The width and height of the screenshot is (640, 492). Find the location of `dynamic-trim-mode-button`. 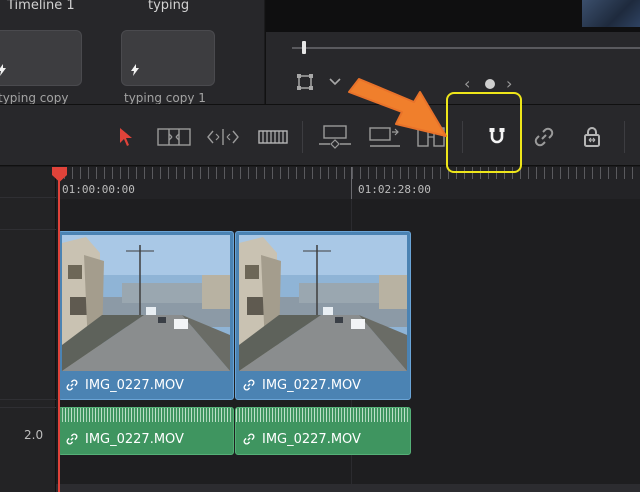

dynamic-trim-mode-button is located at coordinates (223, 137).